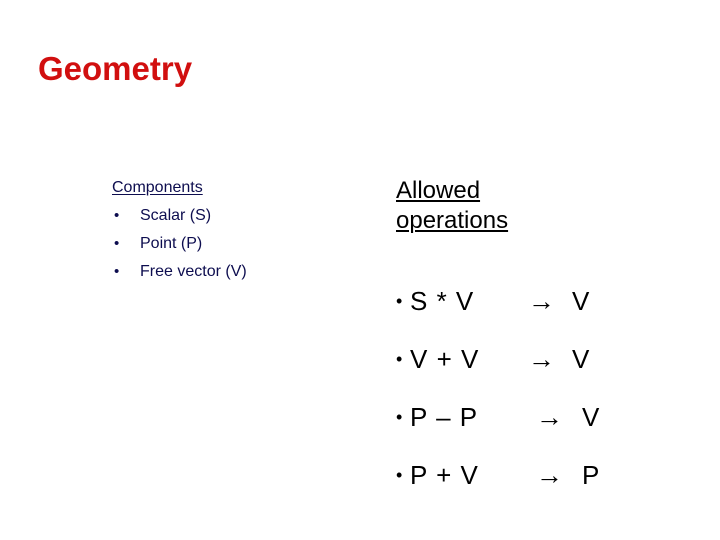 The height and width of the screenshot is (540, 720). I want to click on operation-expression: V + V, so click(445, 359).